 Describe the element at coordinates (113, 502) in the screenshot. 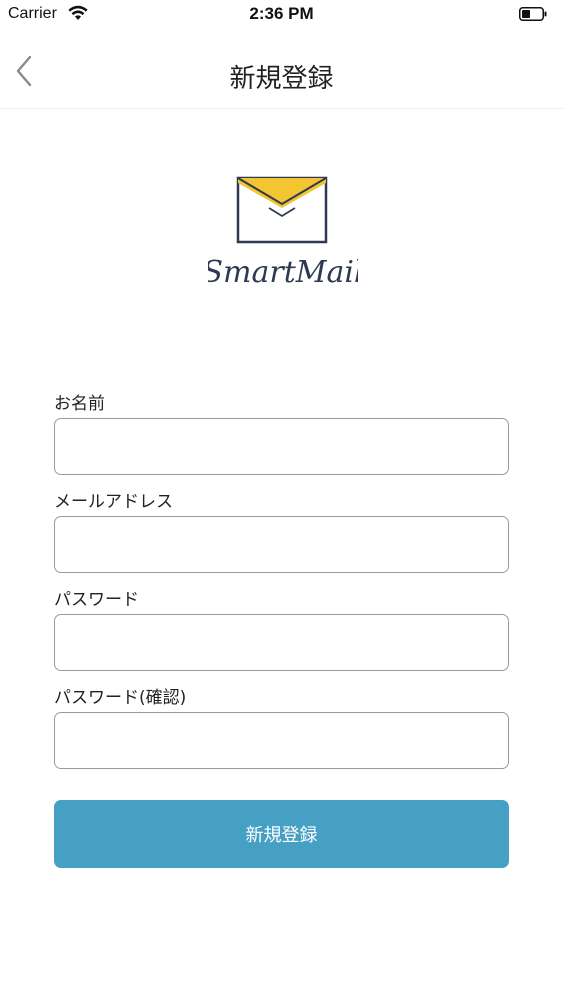

I see `email-label: メールアドレス` at that location.